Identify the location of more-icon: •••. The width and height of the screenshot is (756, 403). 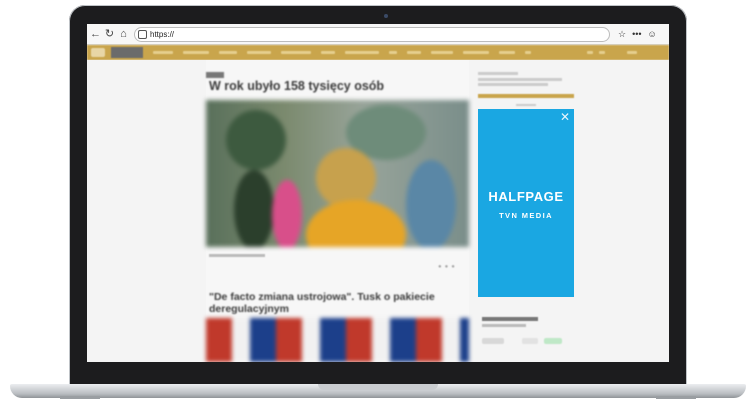
(636, 34).